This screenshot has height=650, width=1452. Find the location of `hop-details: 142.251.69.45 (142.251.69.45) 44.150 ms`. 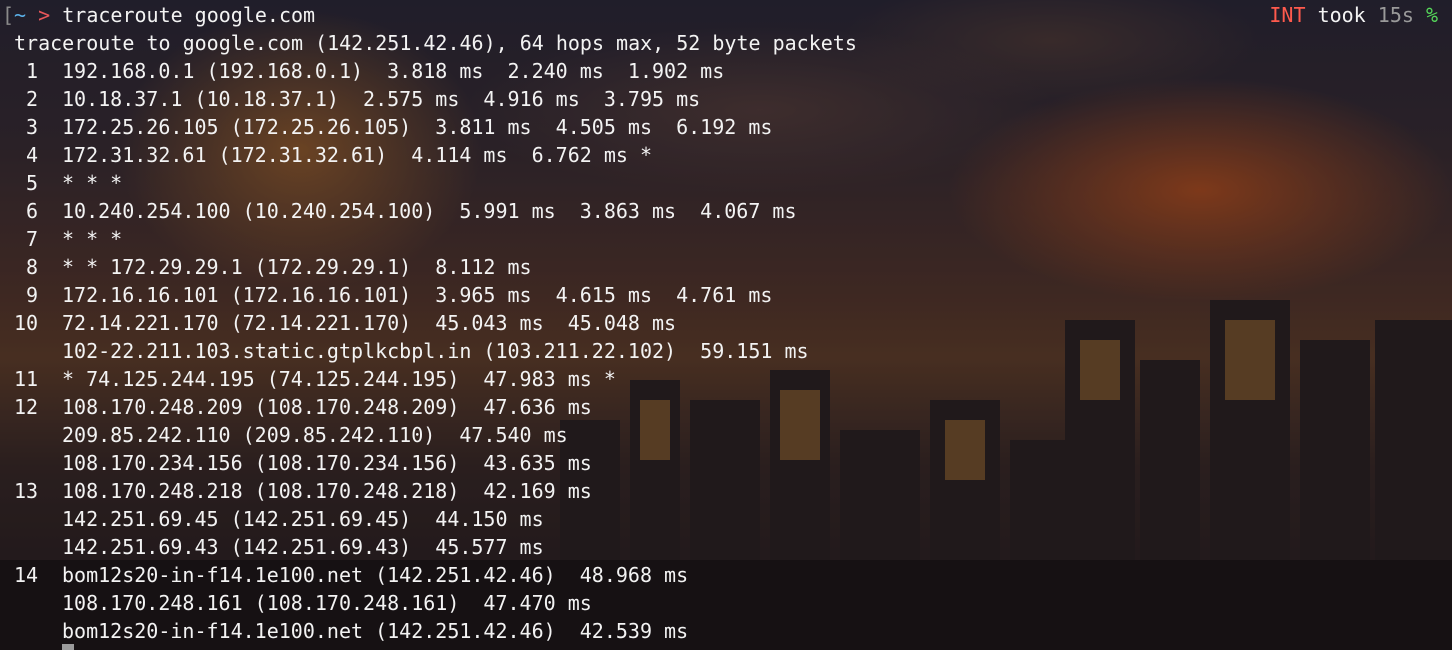

hop-details: 142.251.69.45 (142.251.69.45) 44.150 ms is located at coordinates (303, 519).